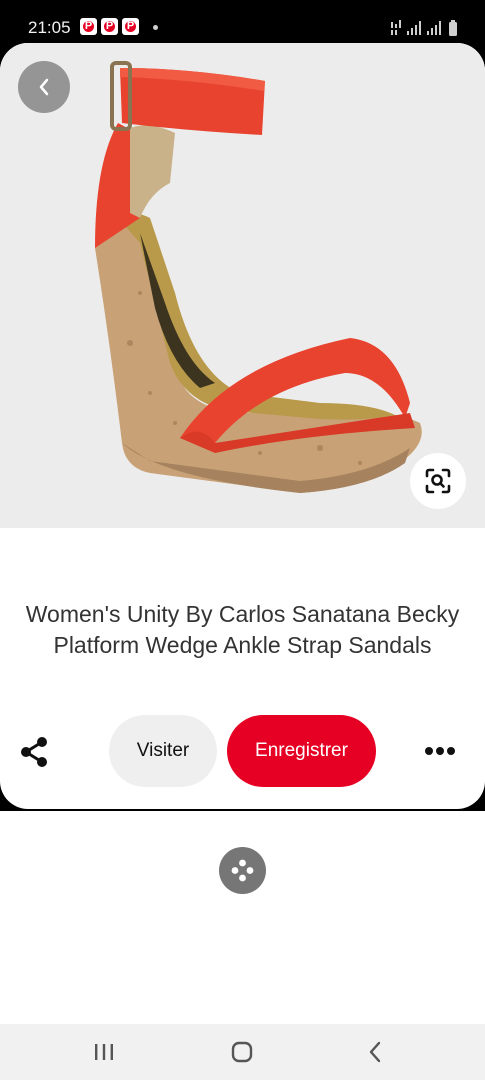 The height and width of the screenshot is (1080, 485). I want to click on ellipsis-icon, so click(440, 751).